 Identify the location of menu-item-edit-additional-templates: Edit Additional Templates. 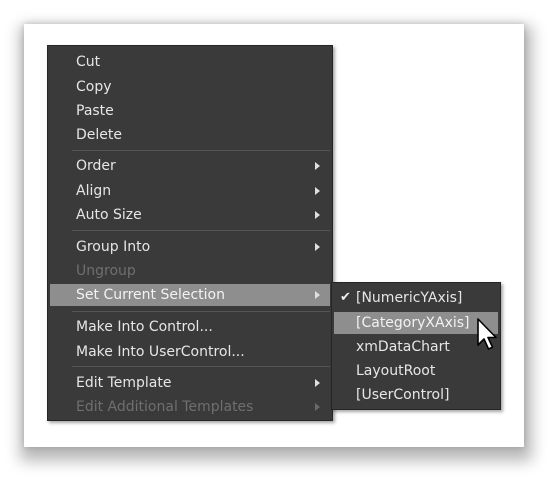
(190, 407).